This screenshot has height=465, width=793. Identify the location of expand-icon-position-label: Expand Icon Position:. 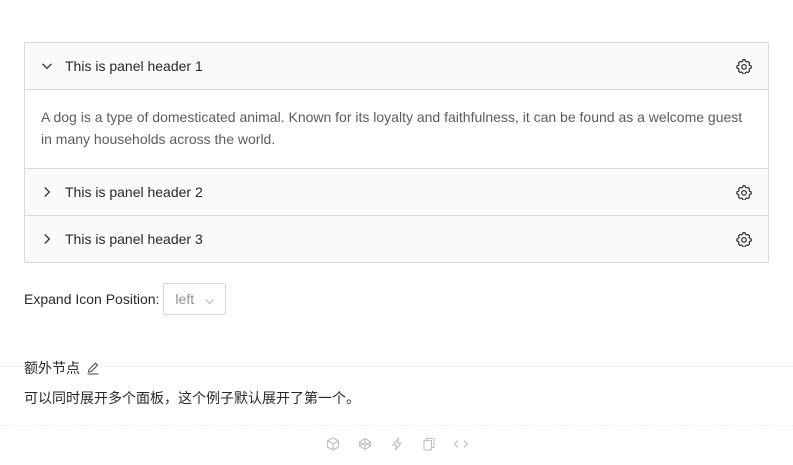
(92, 299).